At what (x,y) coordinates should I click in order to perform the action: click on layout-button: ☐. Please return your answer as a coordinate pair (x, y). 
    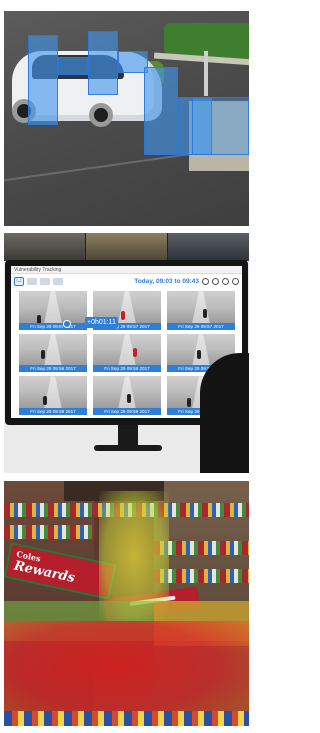
    Looking at the image, I should click on (19, 281).